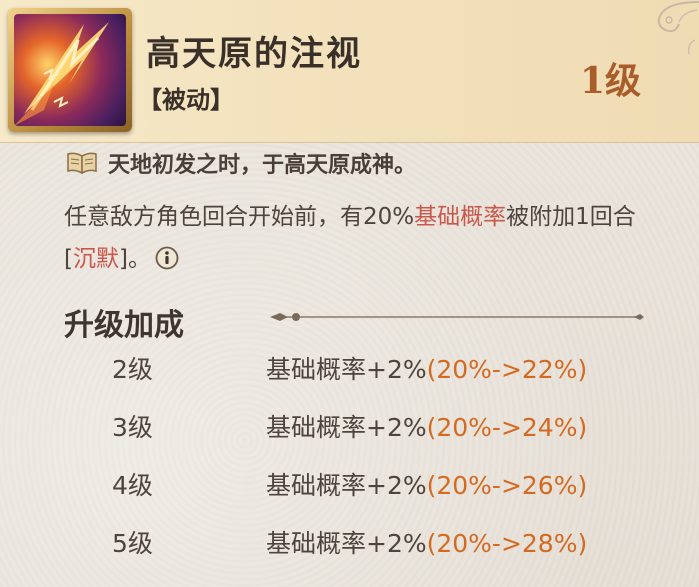  Describe the element at coordinates (610, 81) in the screenshot. I see `skill-level: 1级` at that location.